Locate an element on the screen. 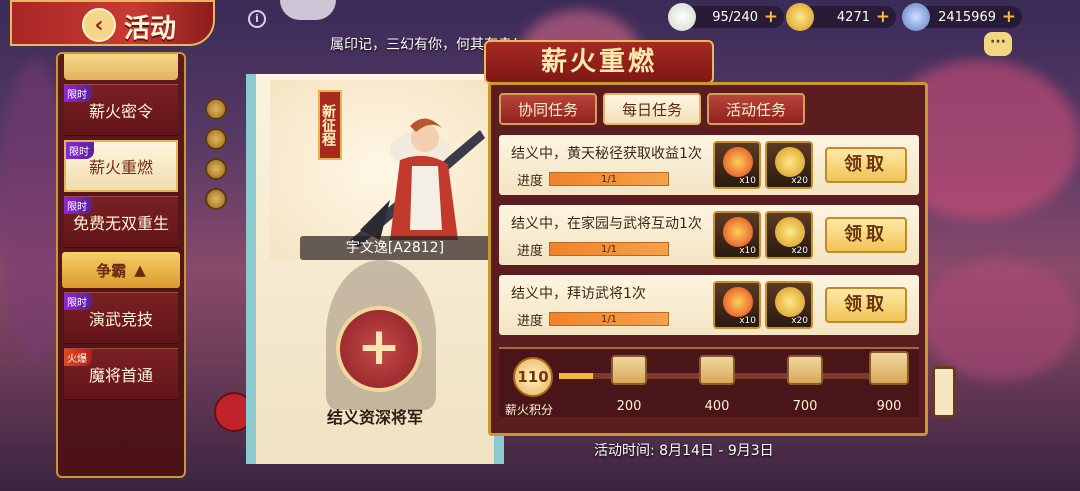 This screenshot has height=491, width=1080. sidebar-item-xinhuo-miling: 限时 薪火密令 is located at coordinates (121, 110).